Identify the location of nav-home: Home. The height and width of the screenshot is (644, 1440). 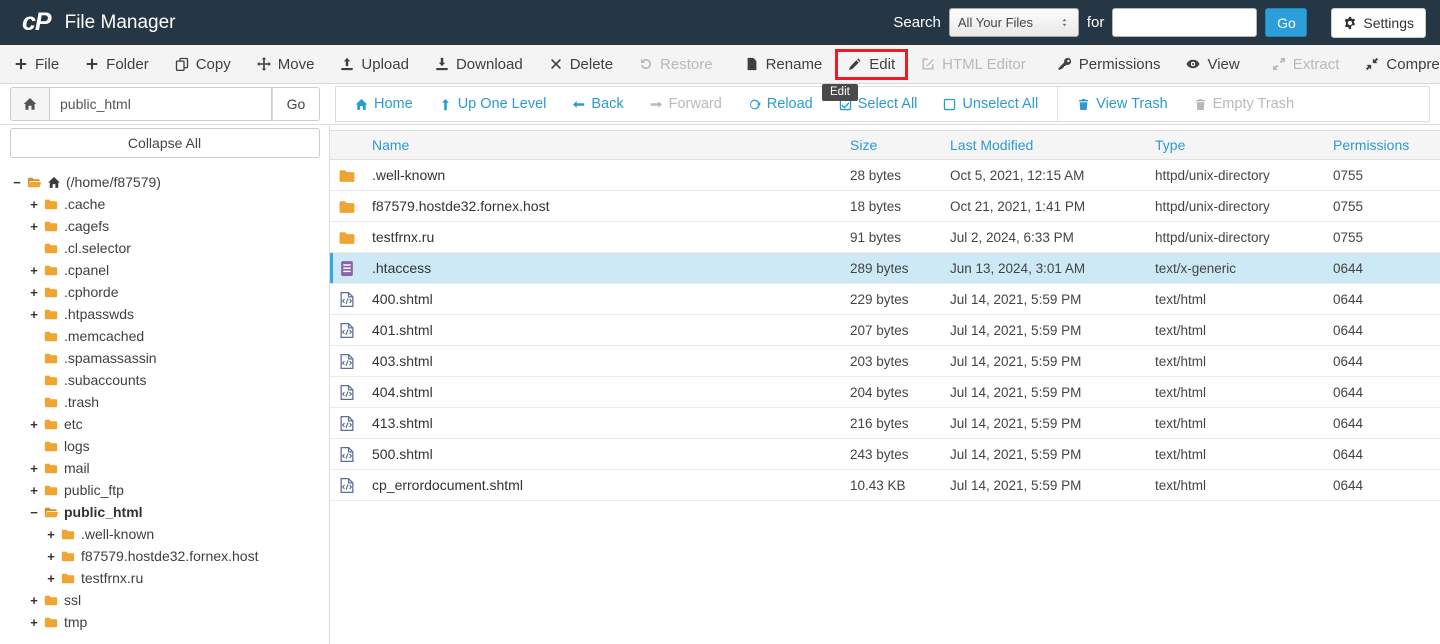
(384, 104).